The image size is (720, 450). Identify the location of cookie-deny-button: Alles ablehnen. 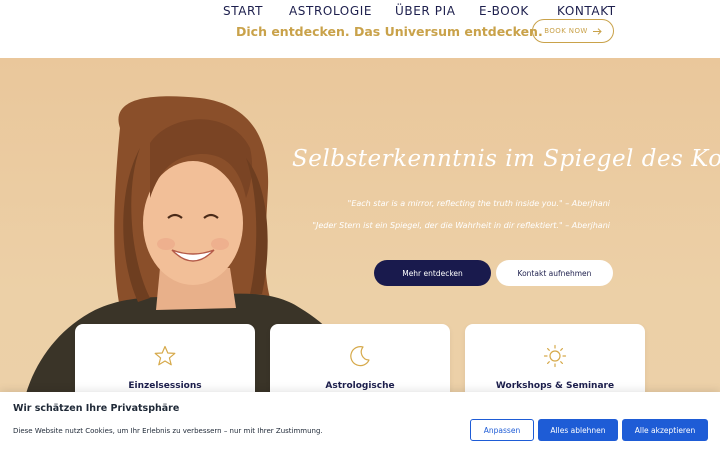
(578, 430).